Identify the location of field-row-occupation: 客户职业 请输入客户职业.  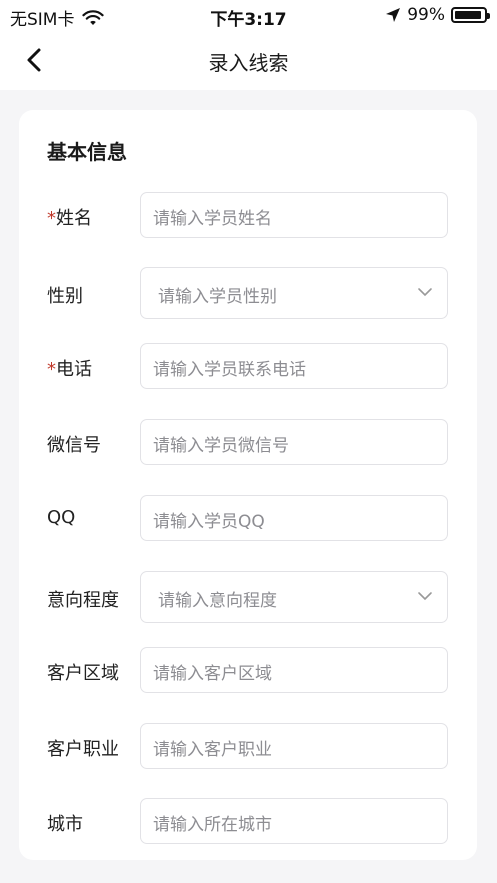
(248, 748).